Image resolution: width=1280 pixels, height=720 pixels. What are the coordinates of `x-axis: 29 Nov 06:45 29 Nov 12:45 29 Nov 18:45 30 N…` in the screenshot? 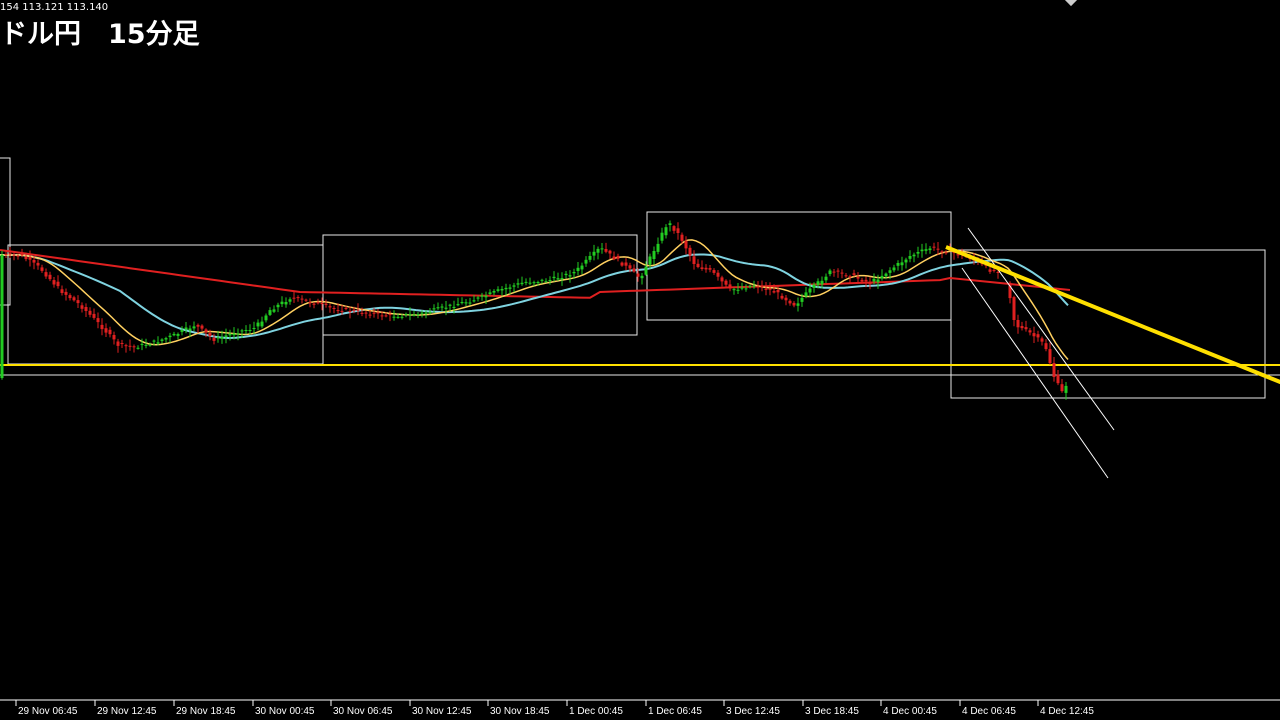 It's located at (640, 708).